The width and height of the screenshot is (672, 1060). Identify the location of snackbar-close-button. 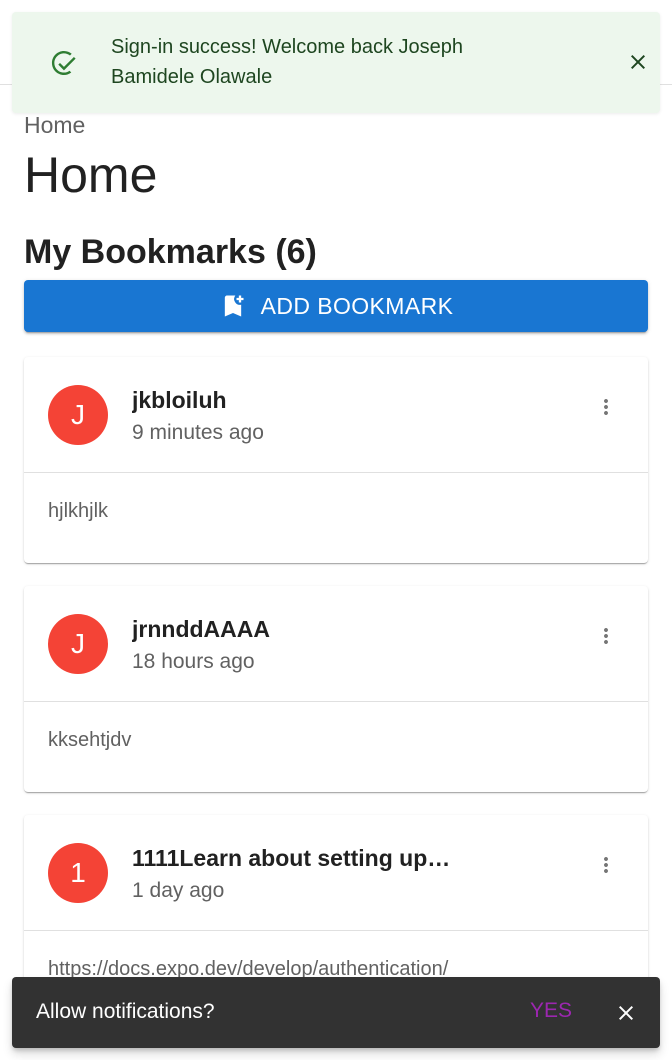
(626, 1013).